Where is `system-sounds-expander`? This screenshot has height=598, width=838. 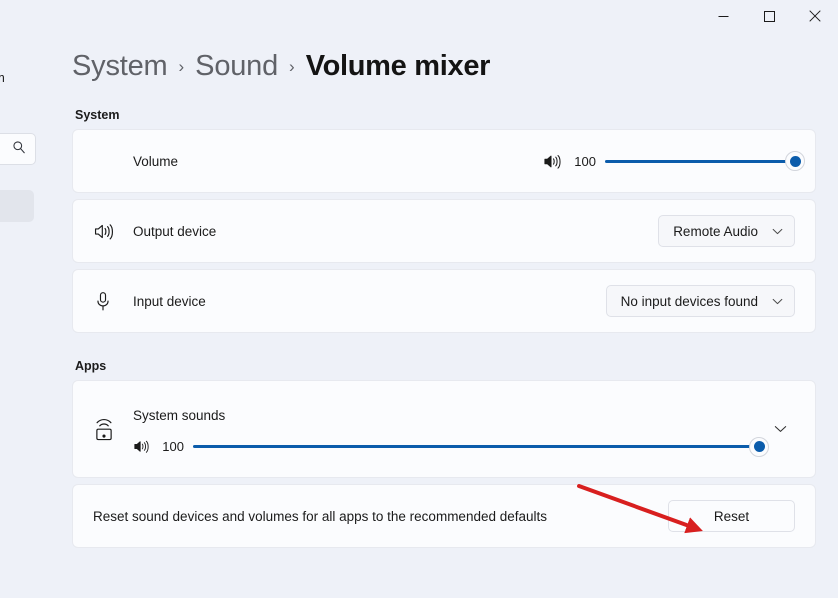 system-sounds-expander is located at coordinates (780, 429).